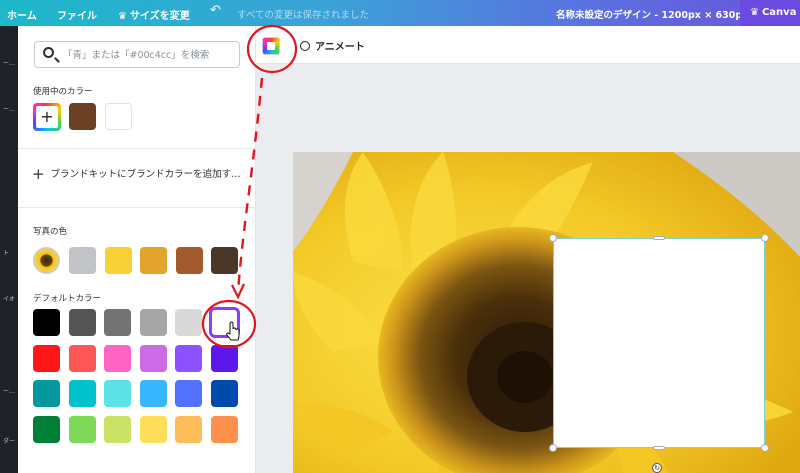  What do you see at coordinates (63, 92) in the screenshot?
I see `in-use-colors-label: 使用中のカラー` at bounding box center [63, 92].